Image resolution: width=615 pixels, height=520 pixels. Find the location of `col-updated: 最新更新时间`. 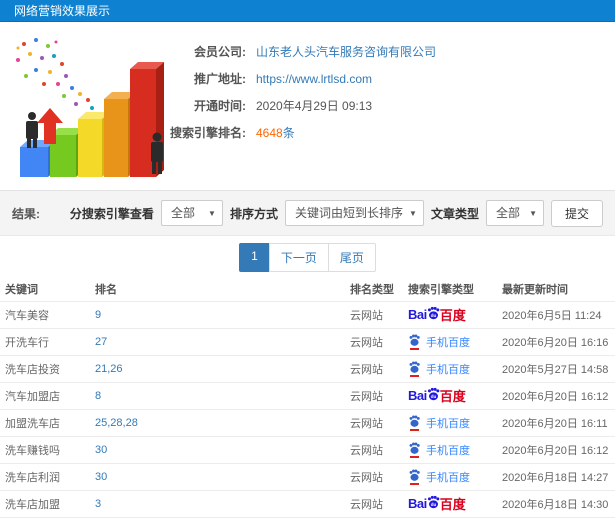

col-updated: 最新更新时间 is located at coordinates (535, 290).